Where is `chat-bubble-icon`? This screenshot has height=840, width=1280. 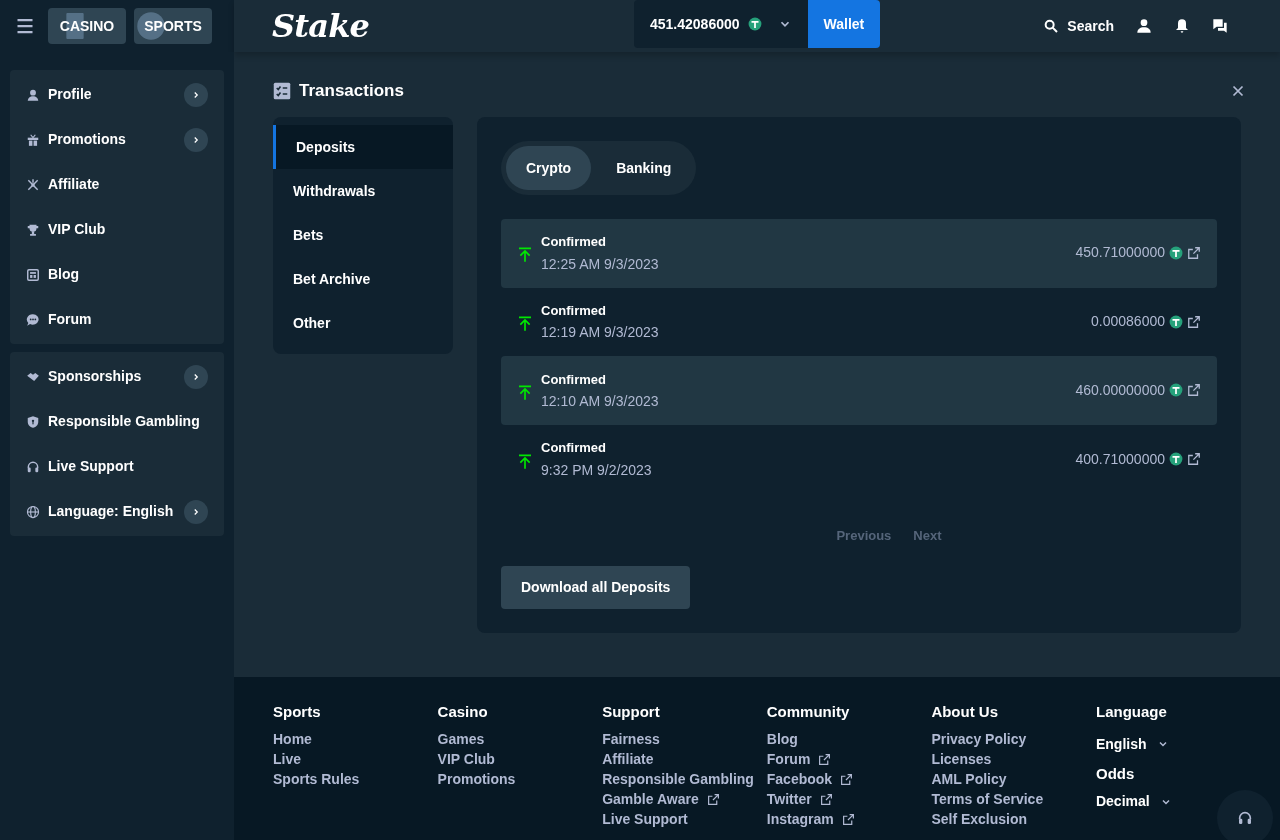 chat-bubble-icon is located at coordinates (33, 319).